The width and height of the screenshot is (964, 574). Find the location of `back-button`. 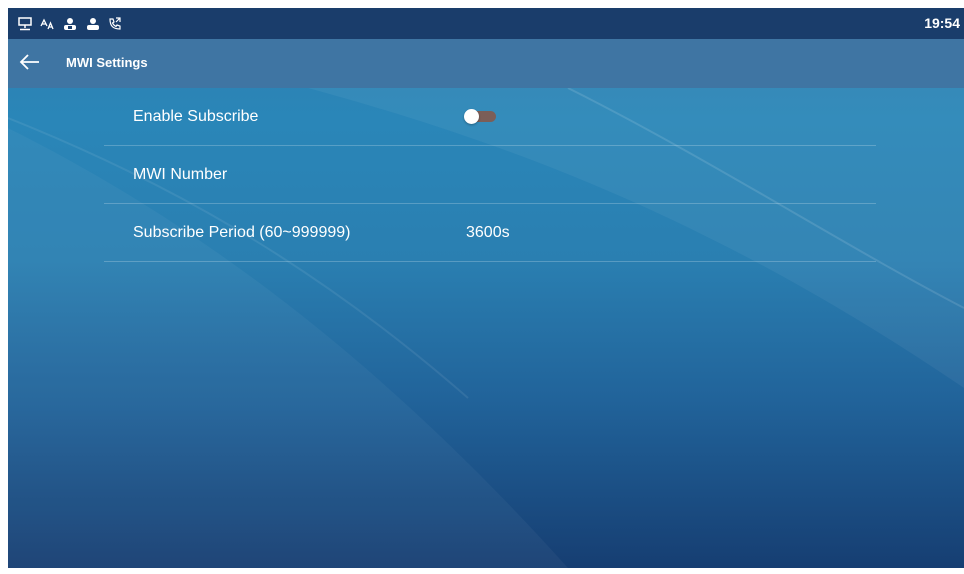

back-button is located at coordinates (30, 62).